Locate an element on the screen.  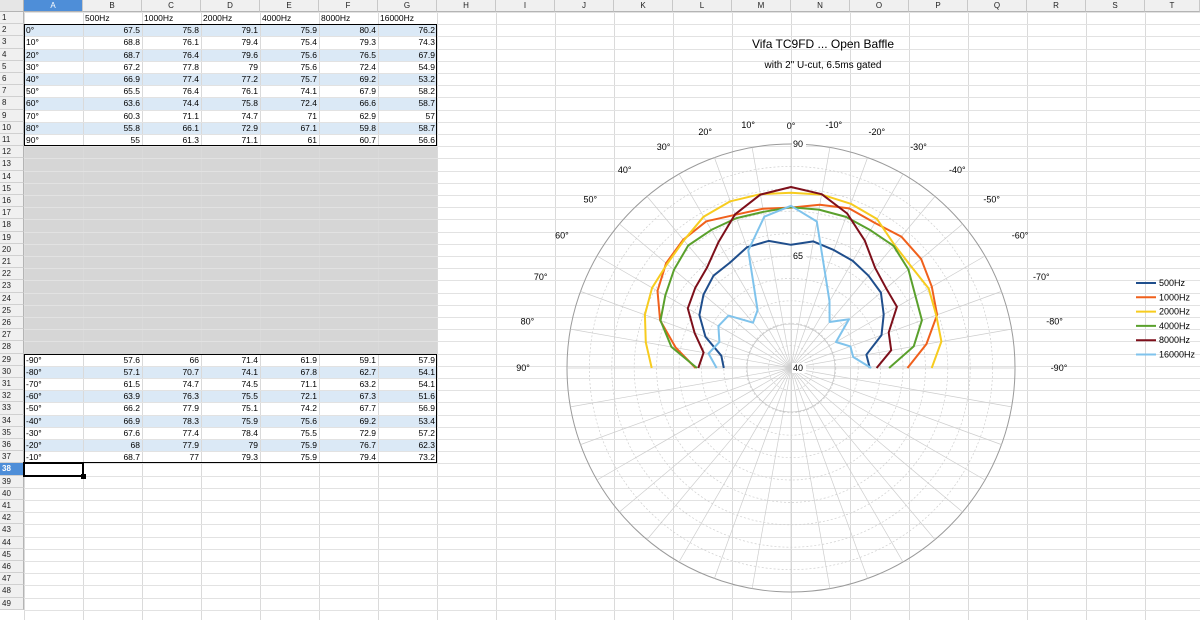
angle-label: -60° is located at coordinates (1020, 236).